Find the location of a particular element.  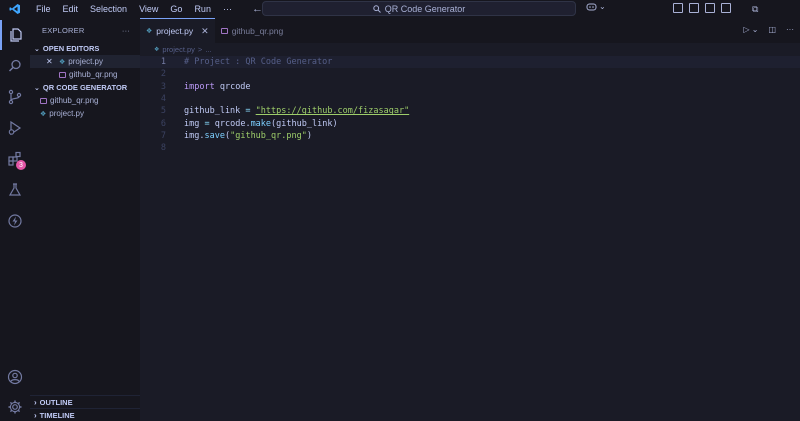

line-number: 1 is located at coordinates (163, 62).